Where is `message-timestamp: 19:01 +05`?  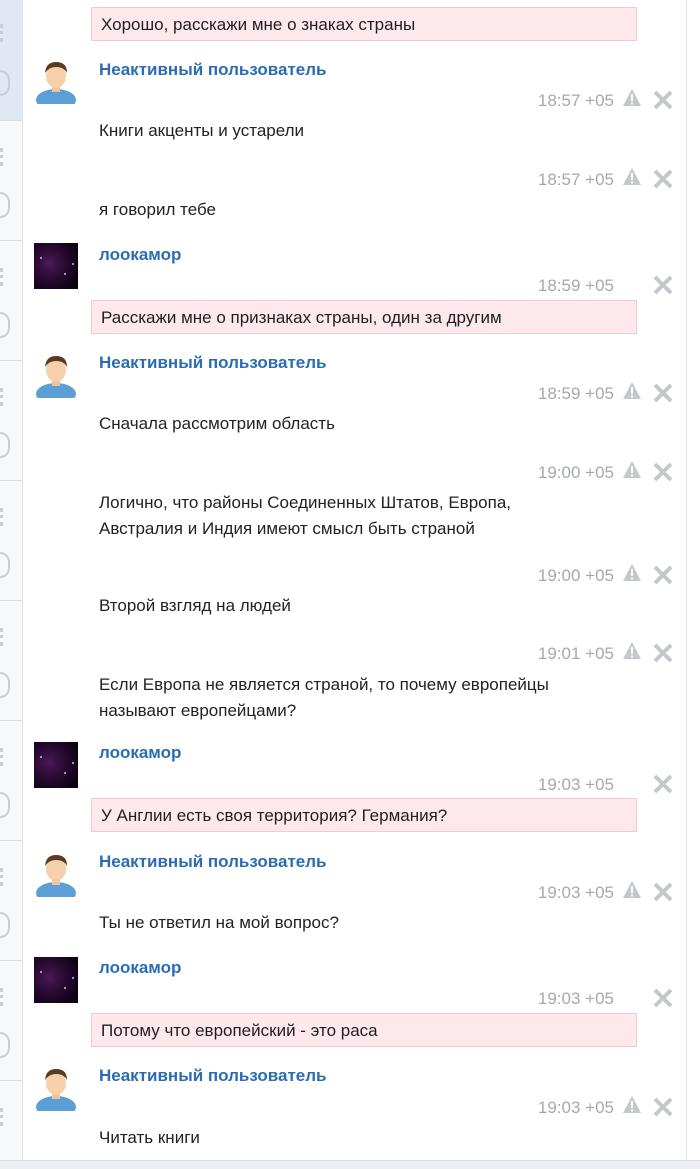
message-timestamp: 19:01 +05 is located at coordinates (575, 653).